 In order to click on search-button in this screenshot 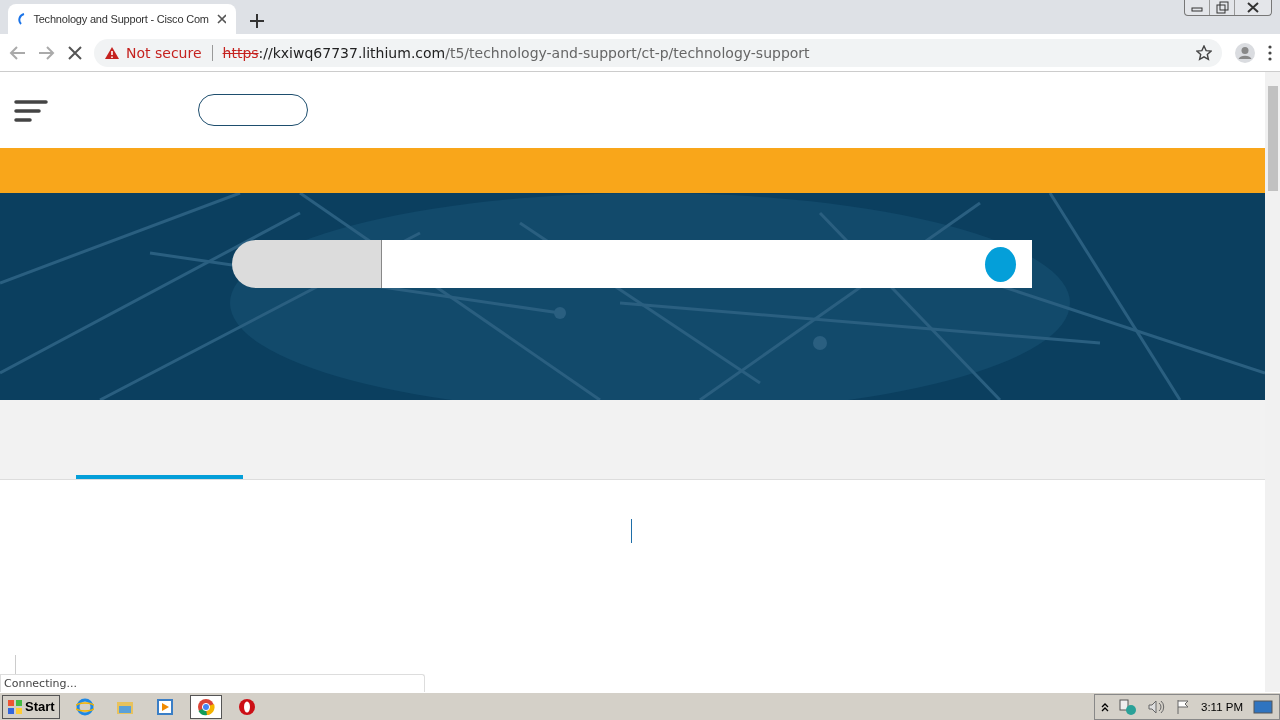, I will do `click(1000, 264)`.